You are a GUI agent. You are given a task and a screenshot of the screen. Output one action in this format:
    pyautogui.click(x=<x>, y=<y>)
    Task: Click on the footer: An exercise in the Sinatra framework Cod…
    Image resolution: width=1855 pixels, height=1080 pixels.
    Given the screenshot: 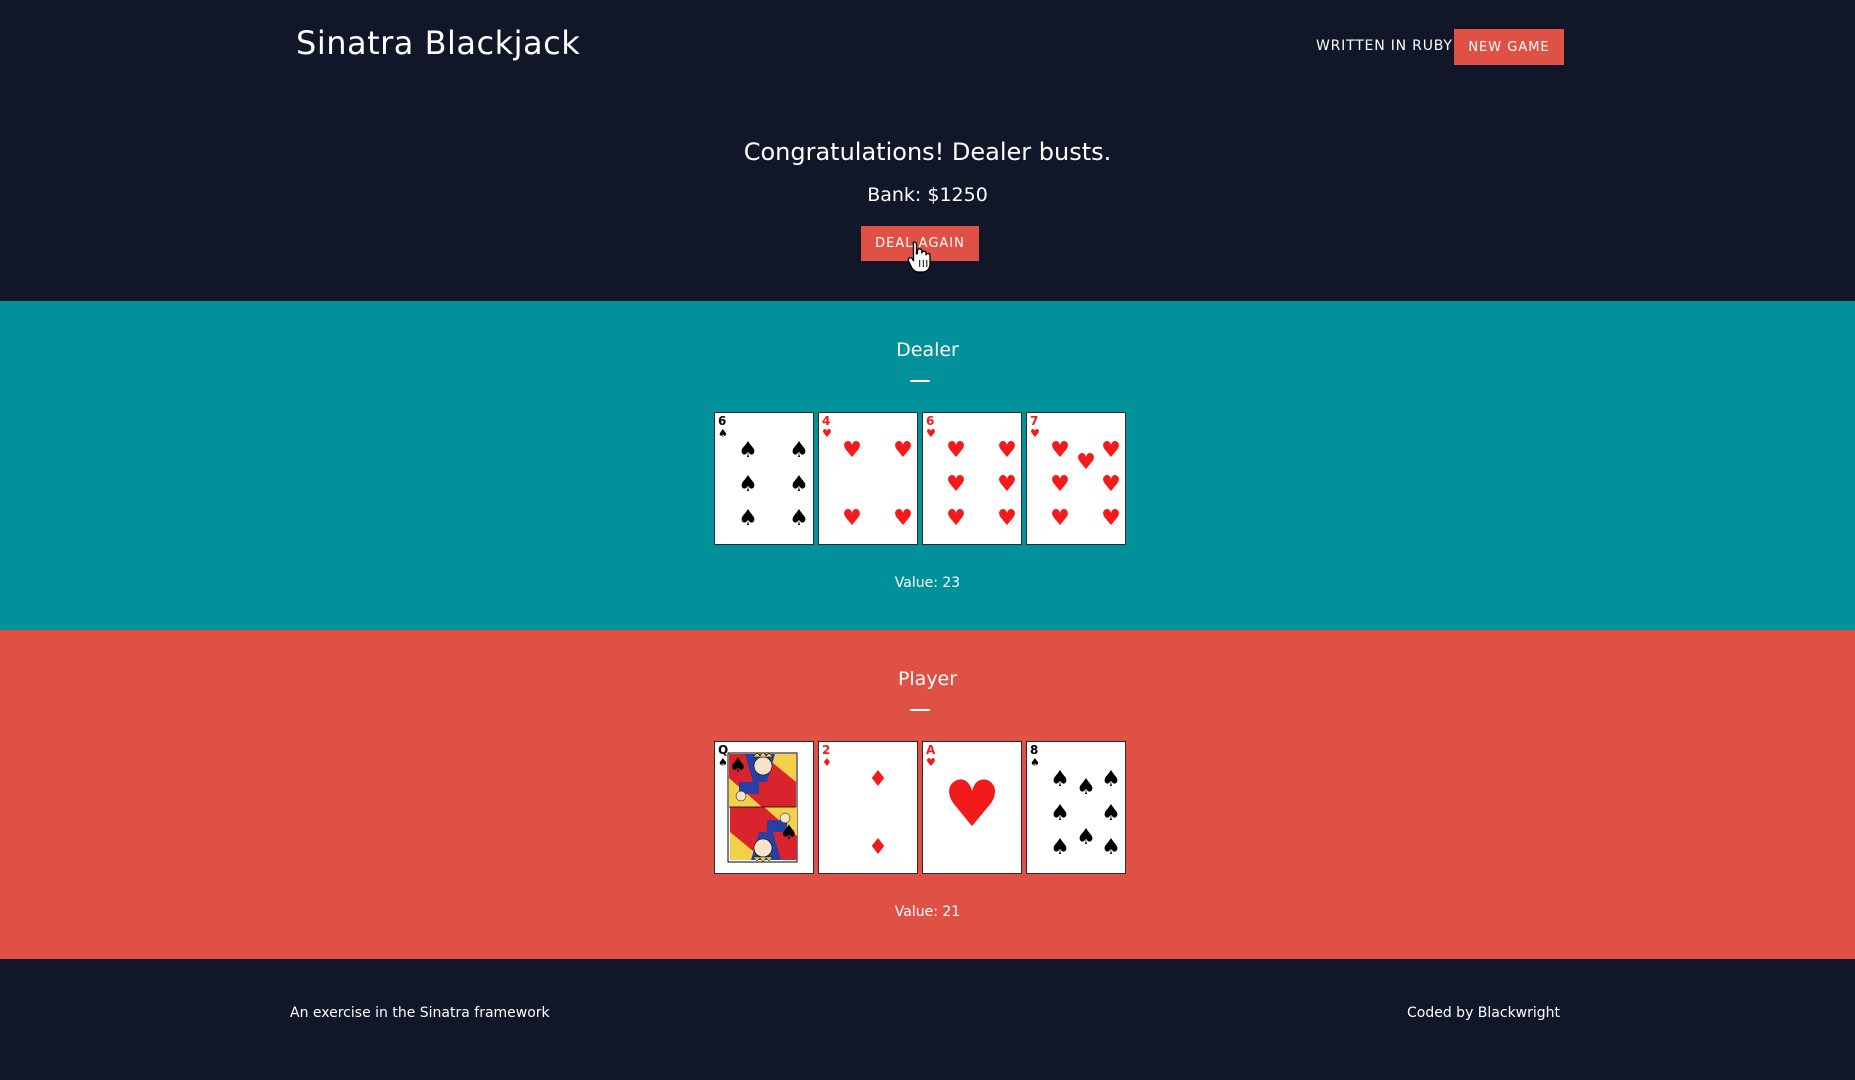 What is the action you would take?
    pyautogui.click(x=927, y=1019)
    